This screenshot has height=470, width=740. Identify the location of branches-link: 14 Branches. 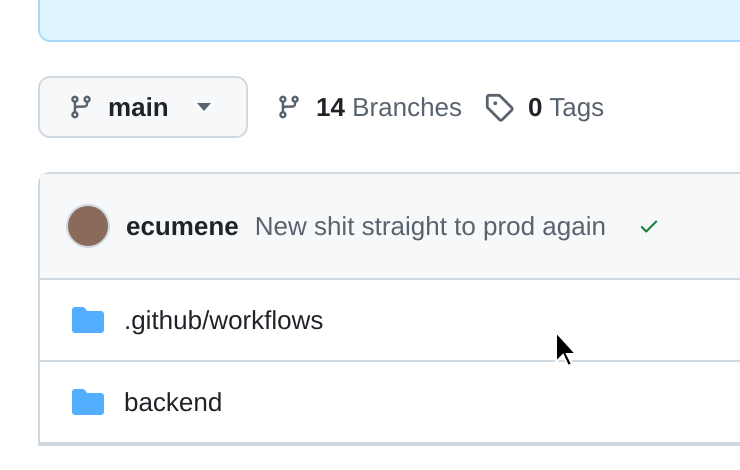
(369, 107).